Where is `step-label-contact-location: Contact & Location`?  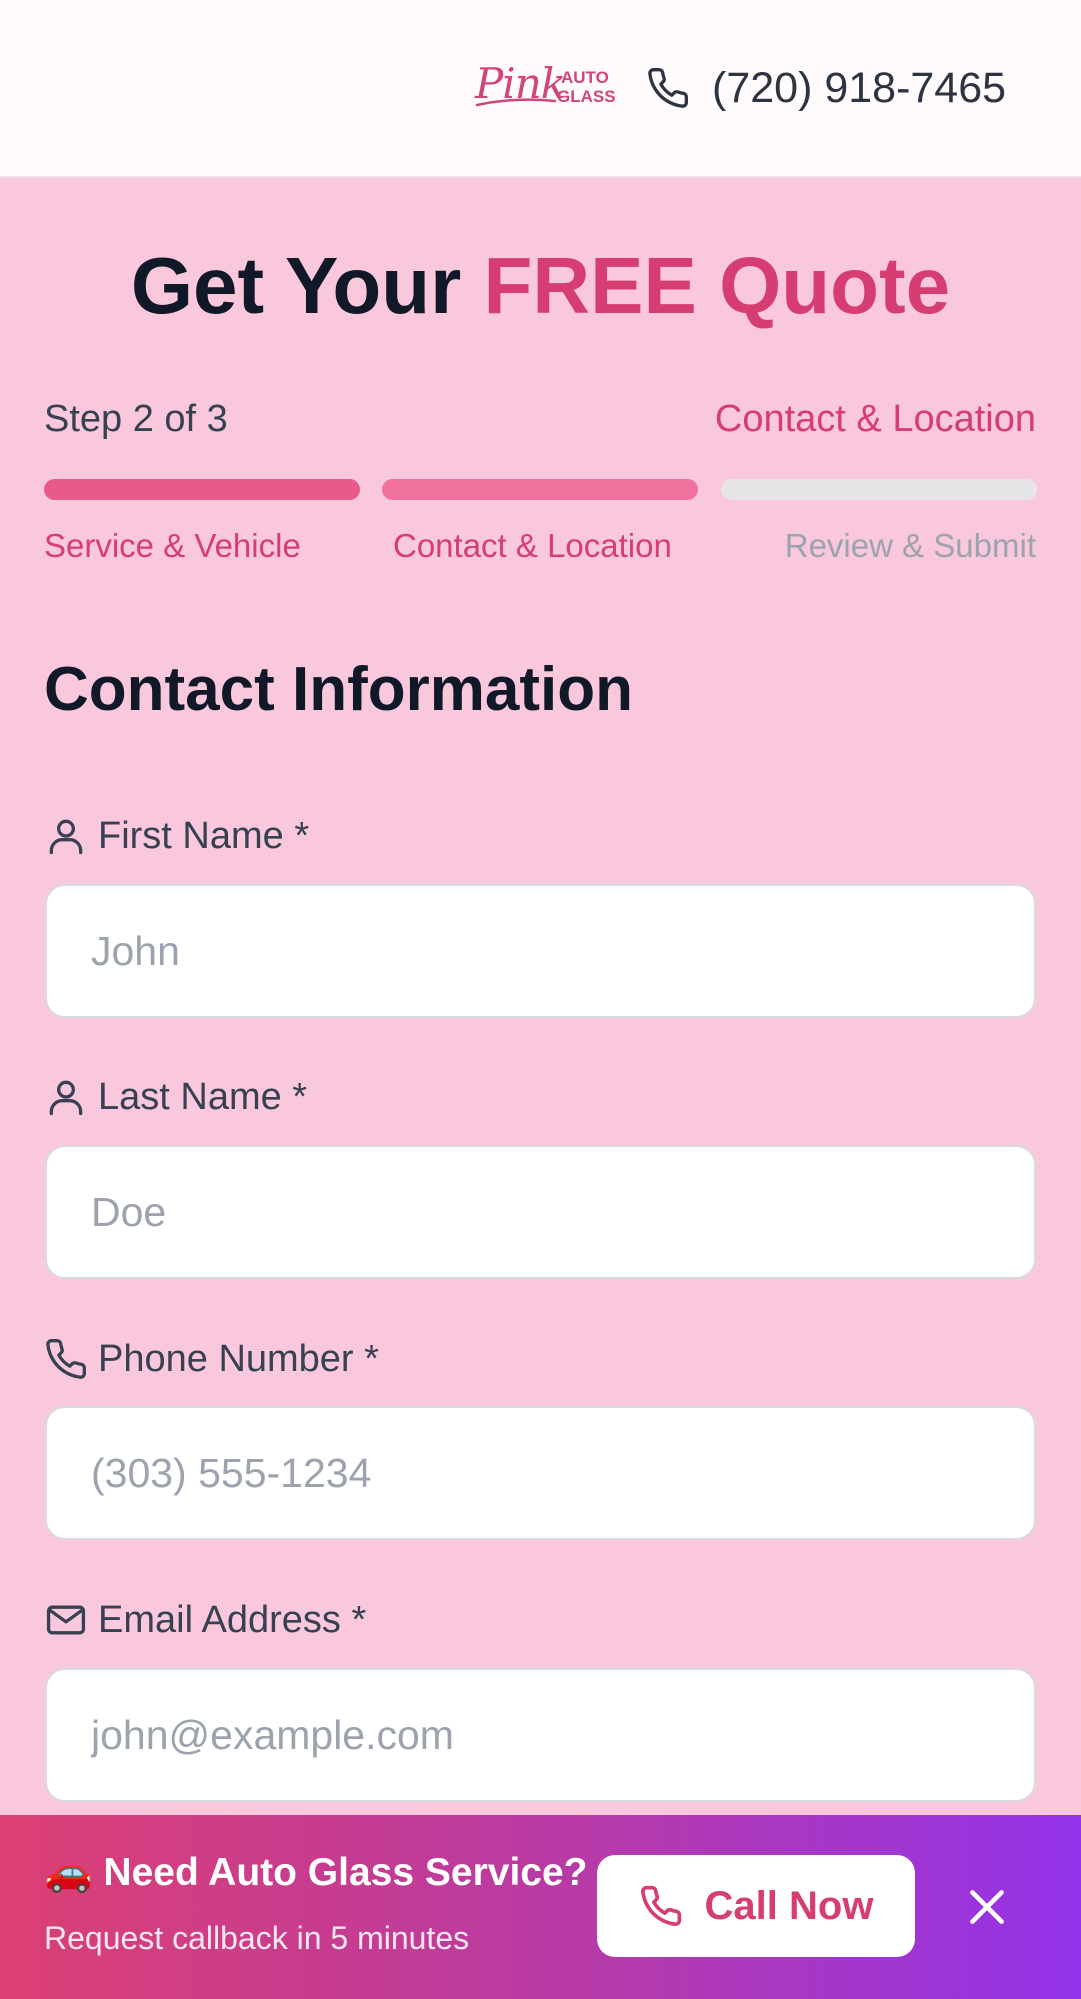 step-label-contact-location: Contact & Location is located at coordinates (532, 545).